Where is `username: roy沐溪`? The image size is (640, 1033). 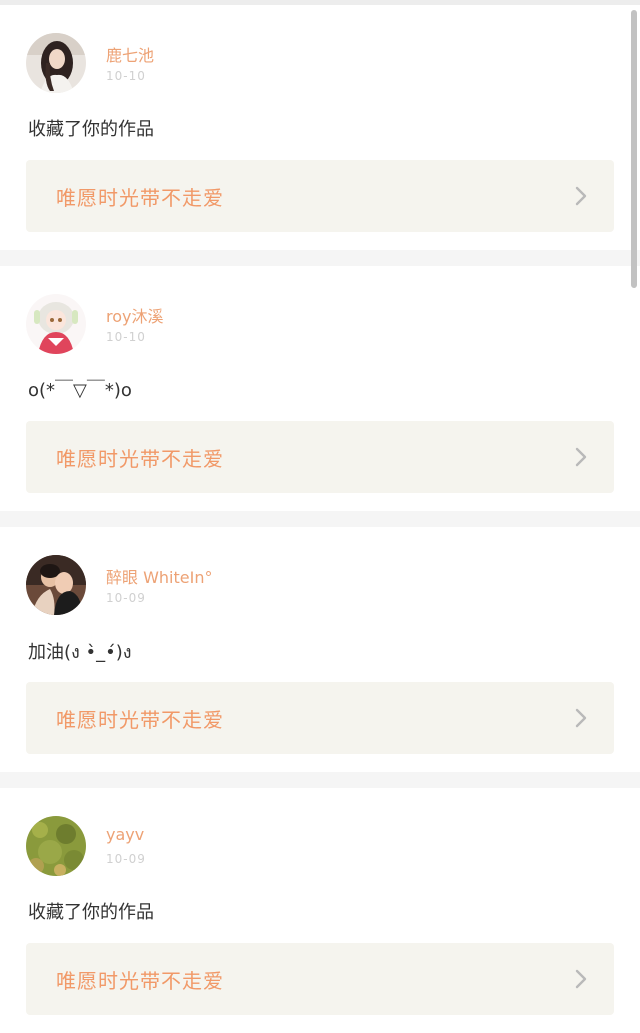
username: roy沐溪 is located at coordinates (135, 315).